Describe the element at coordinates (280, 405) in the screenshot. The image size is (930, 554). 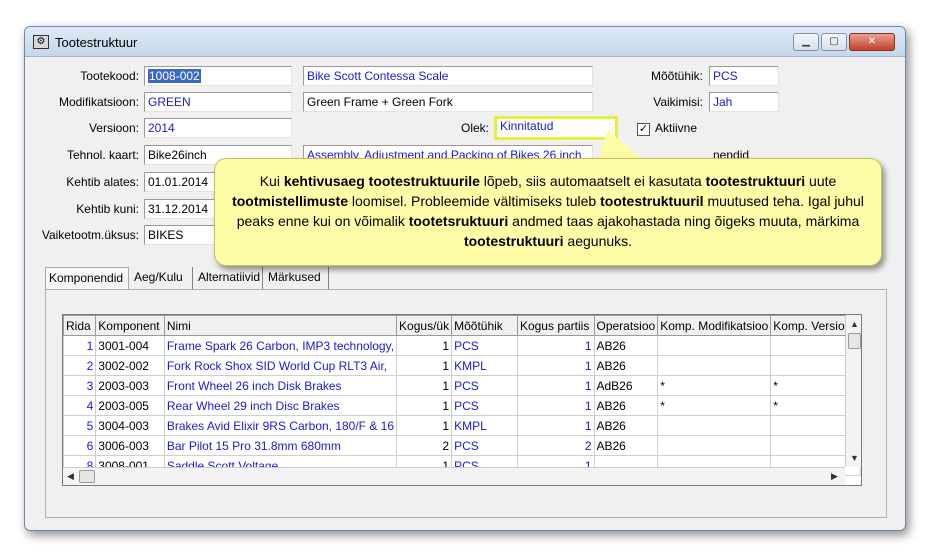
I see `cell-nimi: Rear Wheel 29 inch Disc Brakes` at that location.